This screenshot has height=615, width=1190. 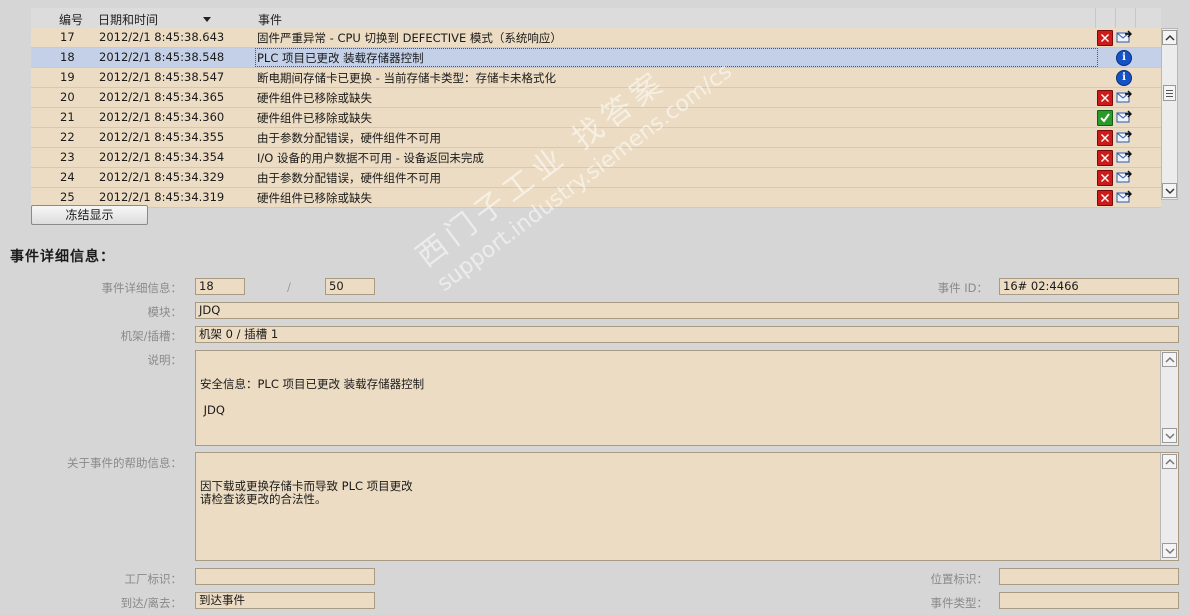 I want to click on location-id-label: 位置标识：, so click(x=959, y=579).